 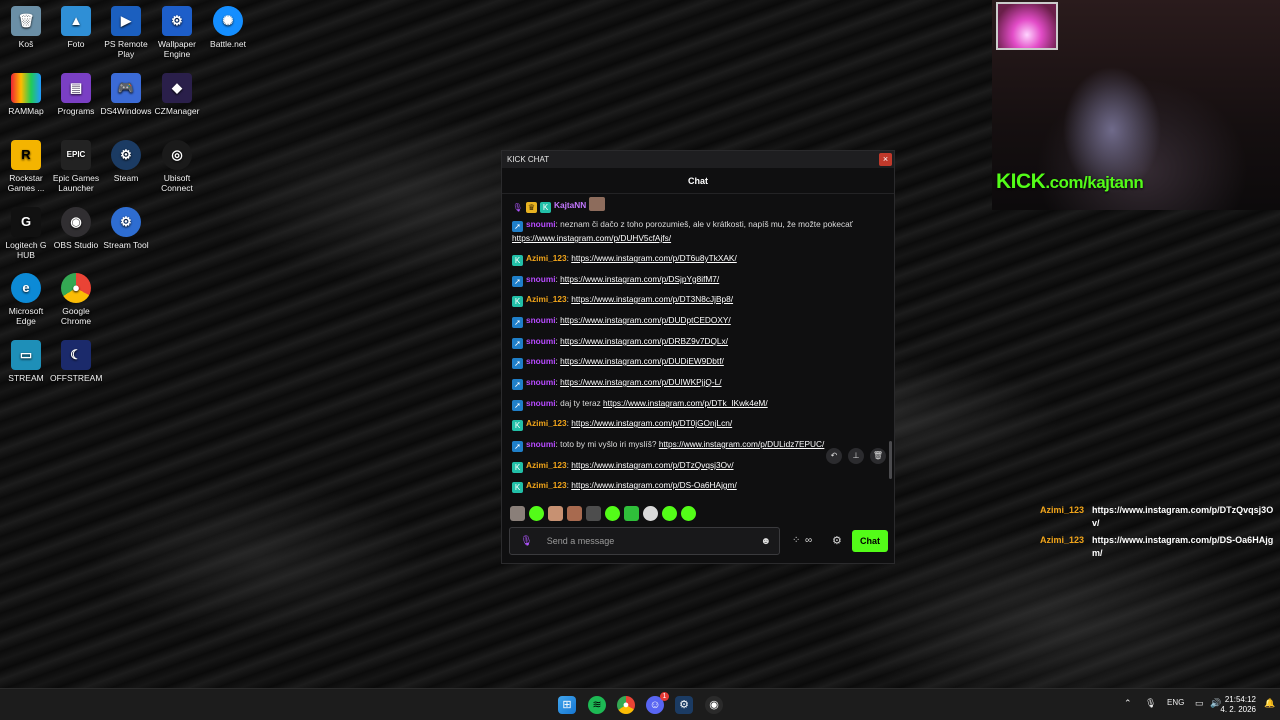 What do you see at coordinates (644, 341) in the screenshot?
I see `message-link: https://www.instagram.com/p/DRBZ9v7DQLx/` at bounding box center [644, 341].